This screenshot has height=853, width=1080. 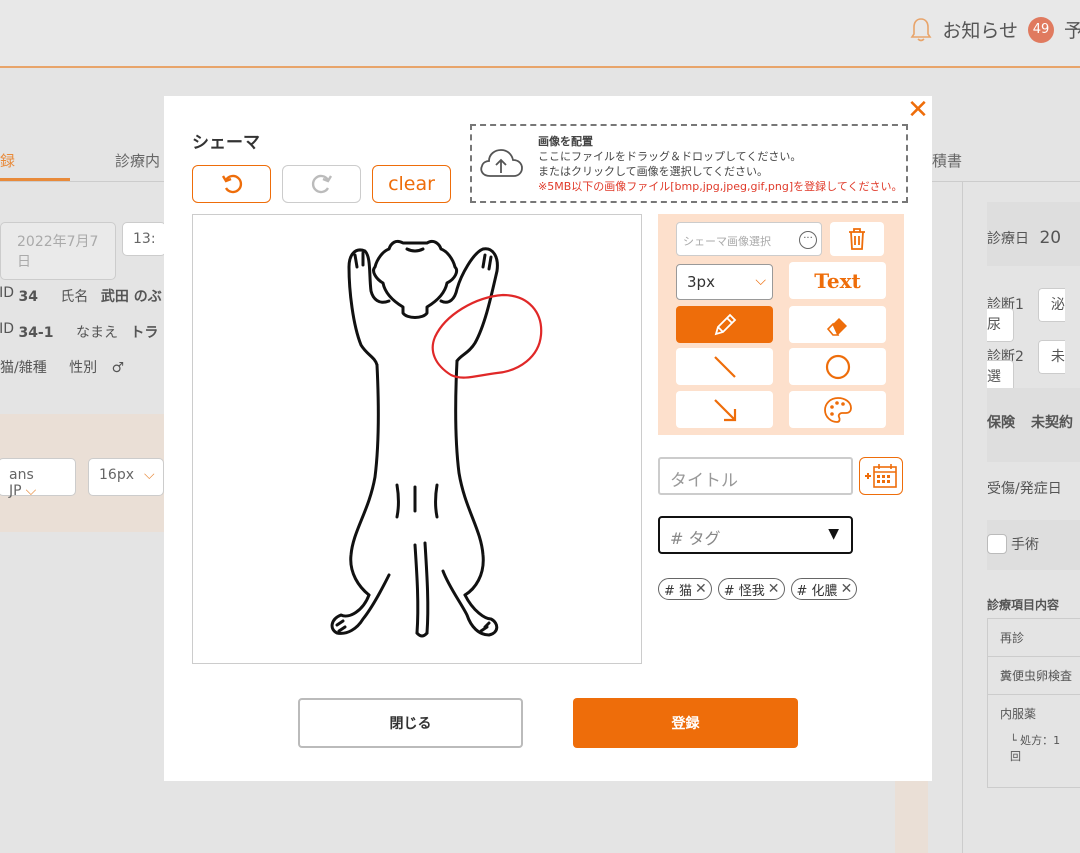 I want to click on patient-subid: 34-1, so click(x=36, y=333).